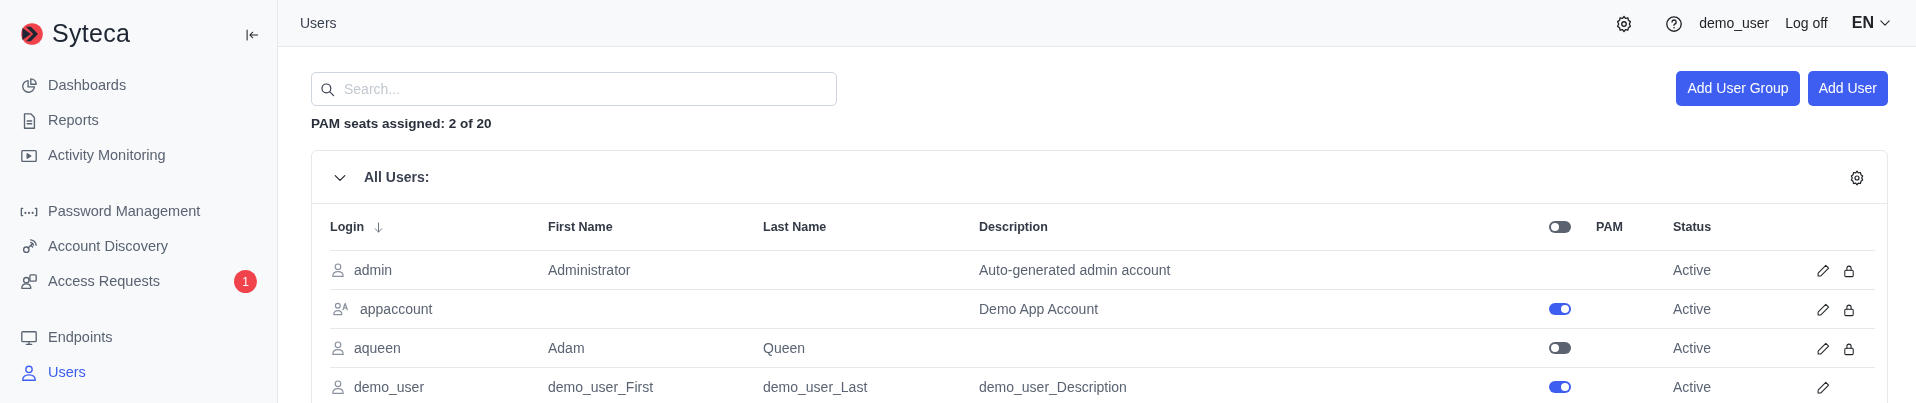 This screenshot has width=1916, height=403. What do you see at coordinates (589, 269) in the screenshot?
I see `table-cell: Administrator` at bounding box center [589, 269].